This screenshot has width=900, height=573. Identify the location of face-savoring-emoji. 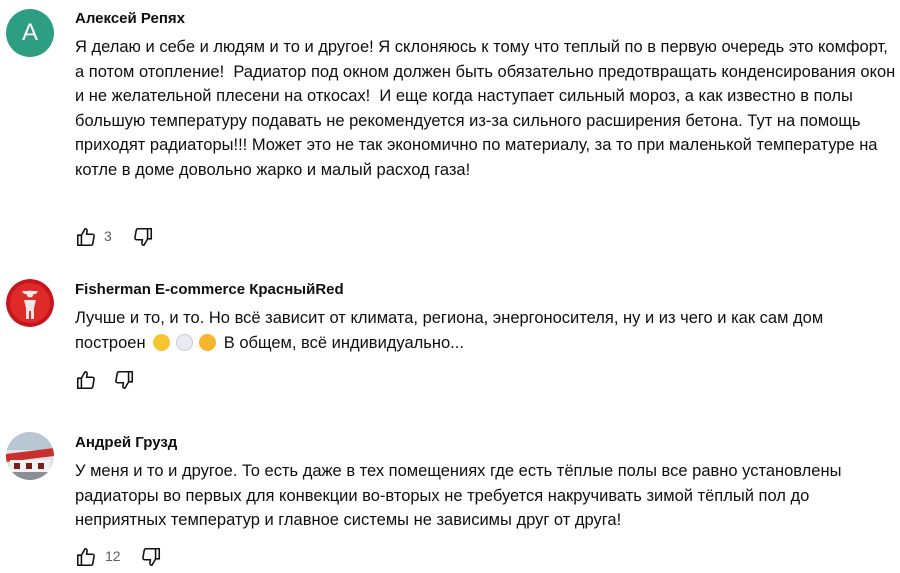
(162, 342).